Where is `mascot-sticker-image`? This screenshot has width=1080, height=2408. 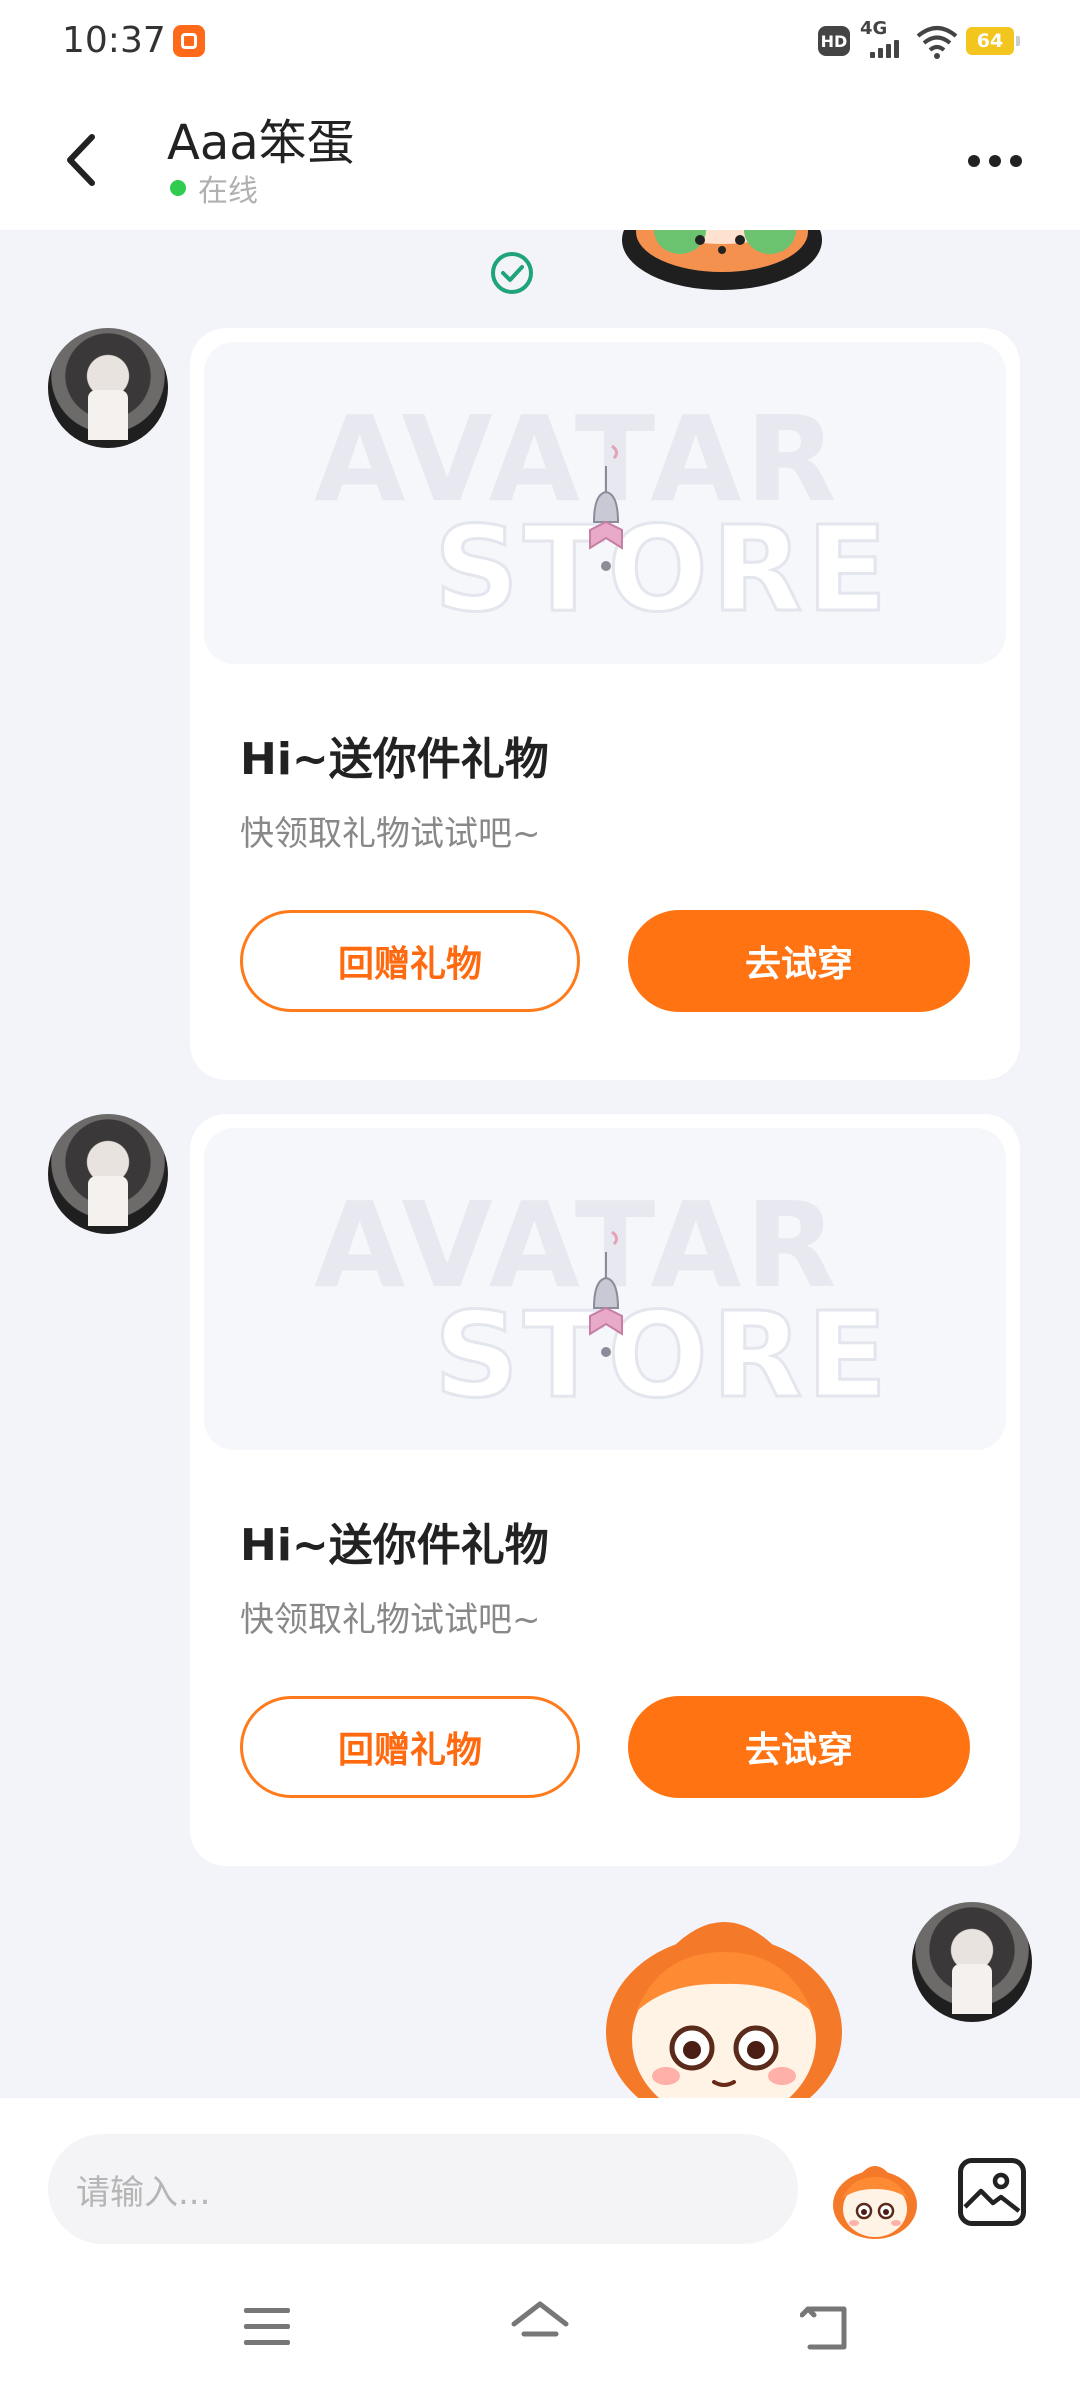
mascot-sticker-image is located at coordinates (724, 2005).